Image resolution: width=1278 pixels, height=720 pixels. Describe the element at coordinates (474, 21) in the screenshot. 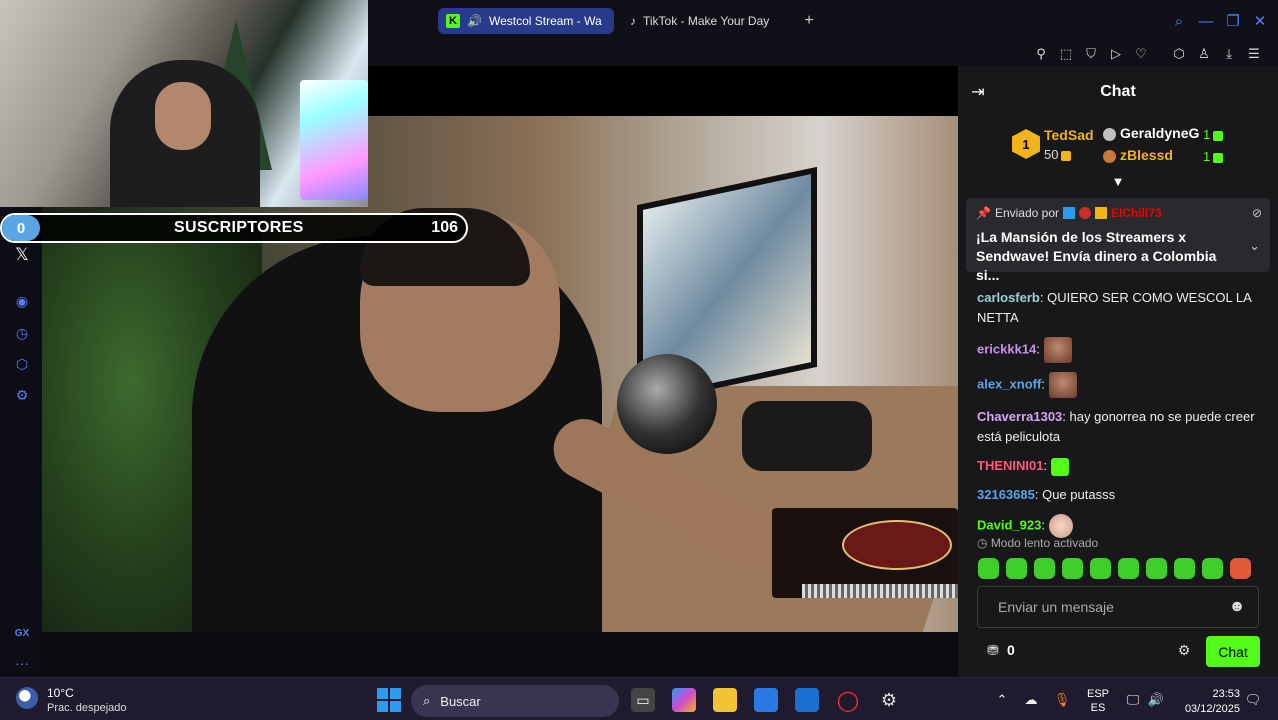

I see `speaker-icon: 🔊` at that location.